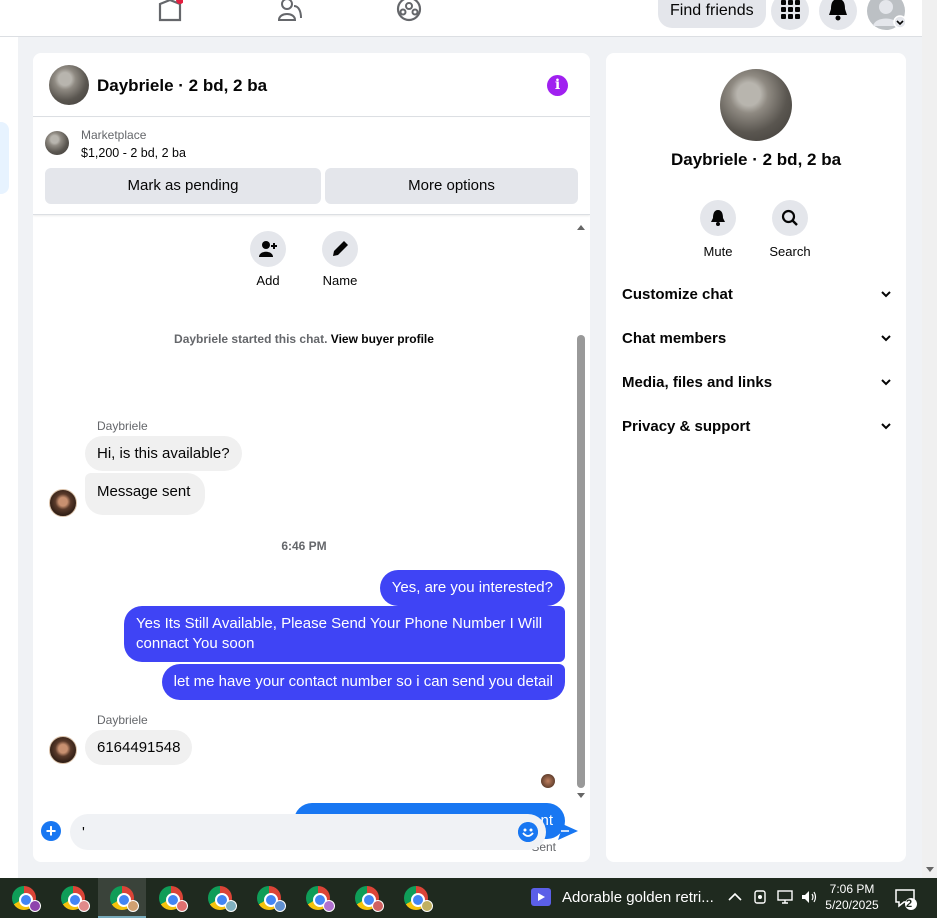 This screenshot has height=918, width=937. Describe the element at coordinates (929, 439) in the screenshot. I see `page-scrollbar` at that location.